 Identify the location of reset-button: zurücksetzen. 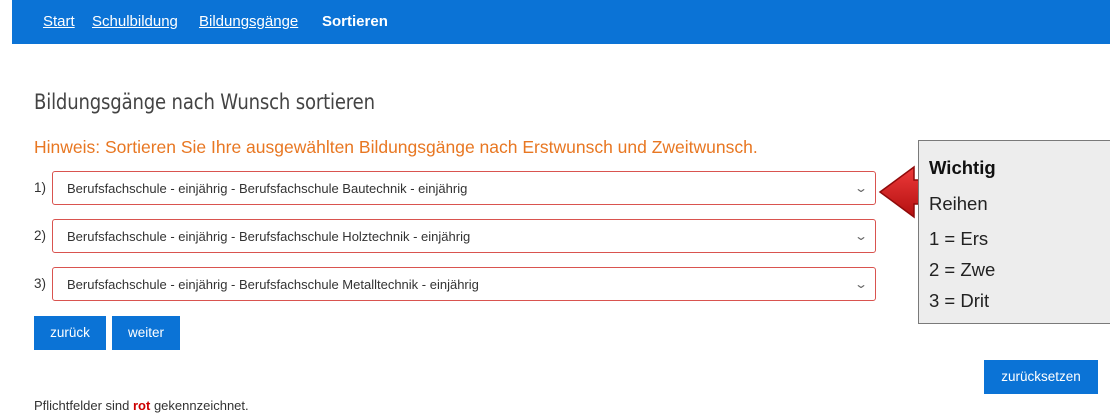
(1041, 377).